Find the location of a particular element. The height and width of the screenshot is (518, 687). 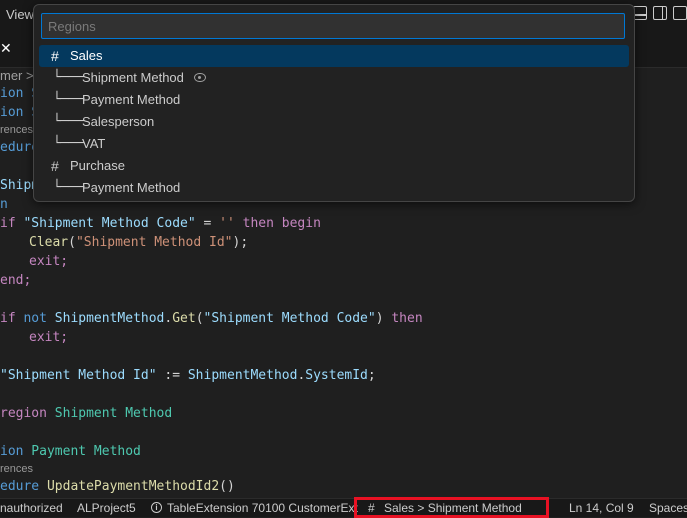

code-line: end; is located at coordinates (15, 280).